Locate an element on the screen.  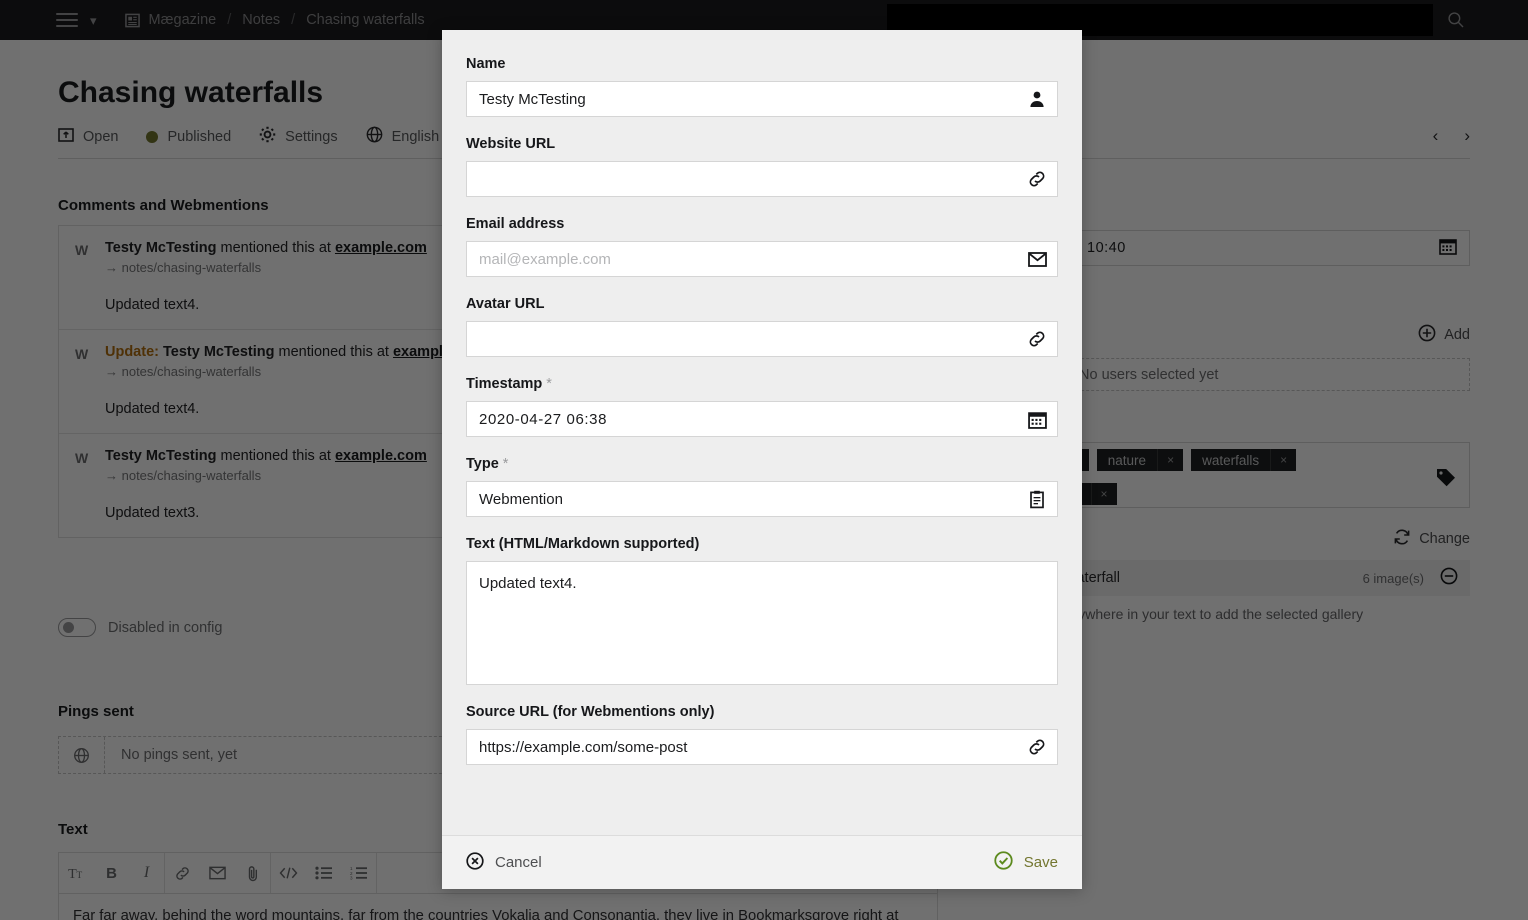
calendar-icon is located at coordinates (1037, 419).